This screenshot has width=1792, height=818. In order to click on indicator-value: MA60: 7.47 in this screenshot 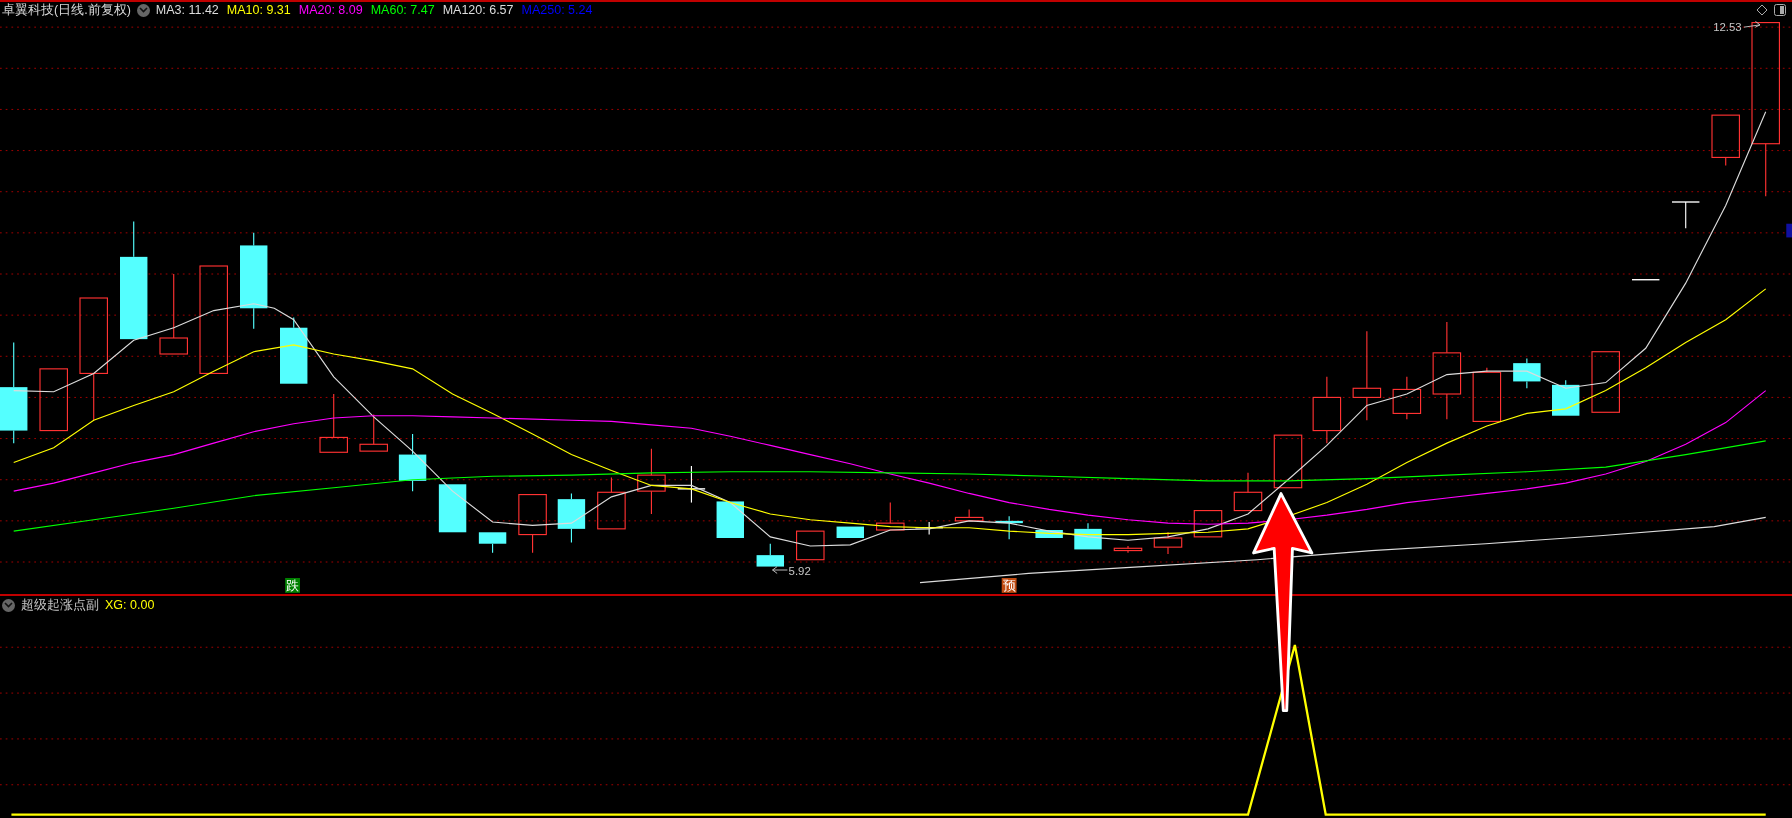, I will do `click(402, 10)`.